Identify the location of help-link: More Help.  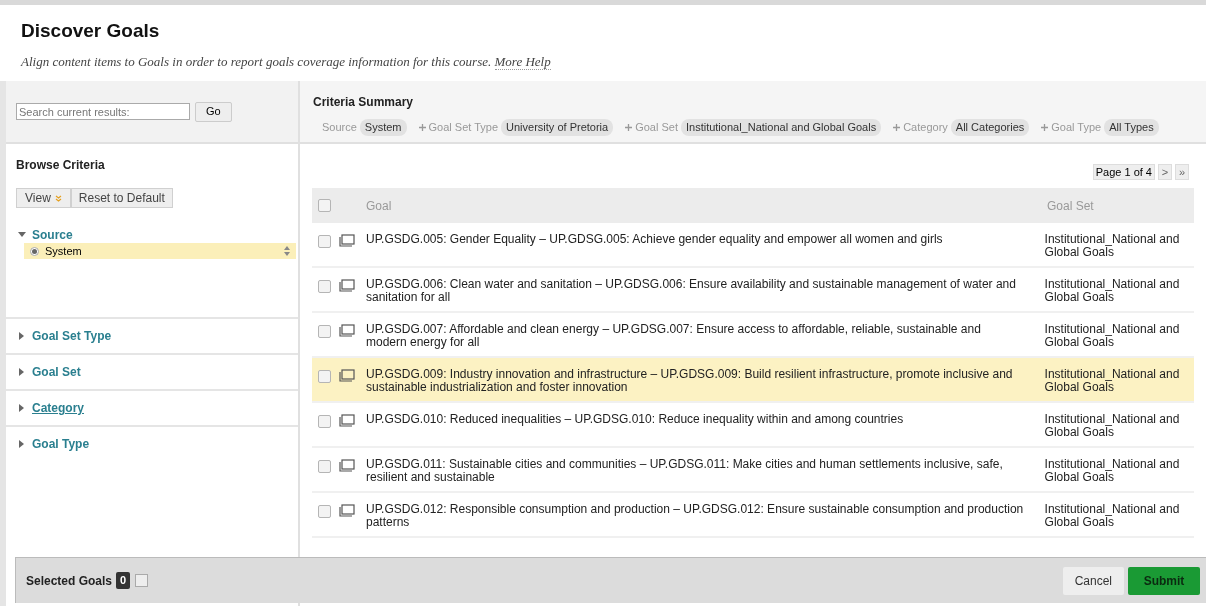
(522, 61).